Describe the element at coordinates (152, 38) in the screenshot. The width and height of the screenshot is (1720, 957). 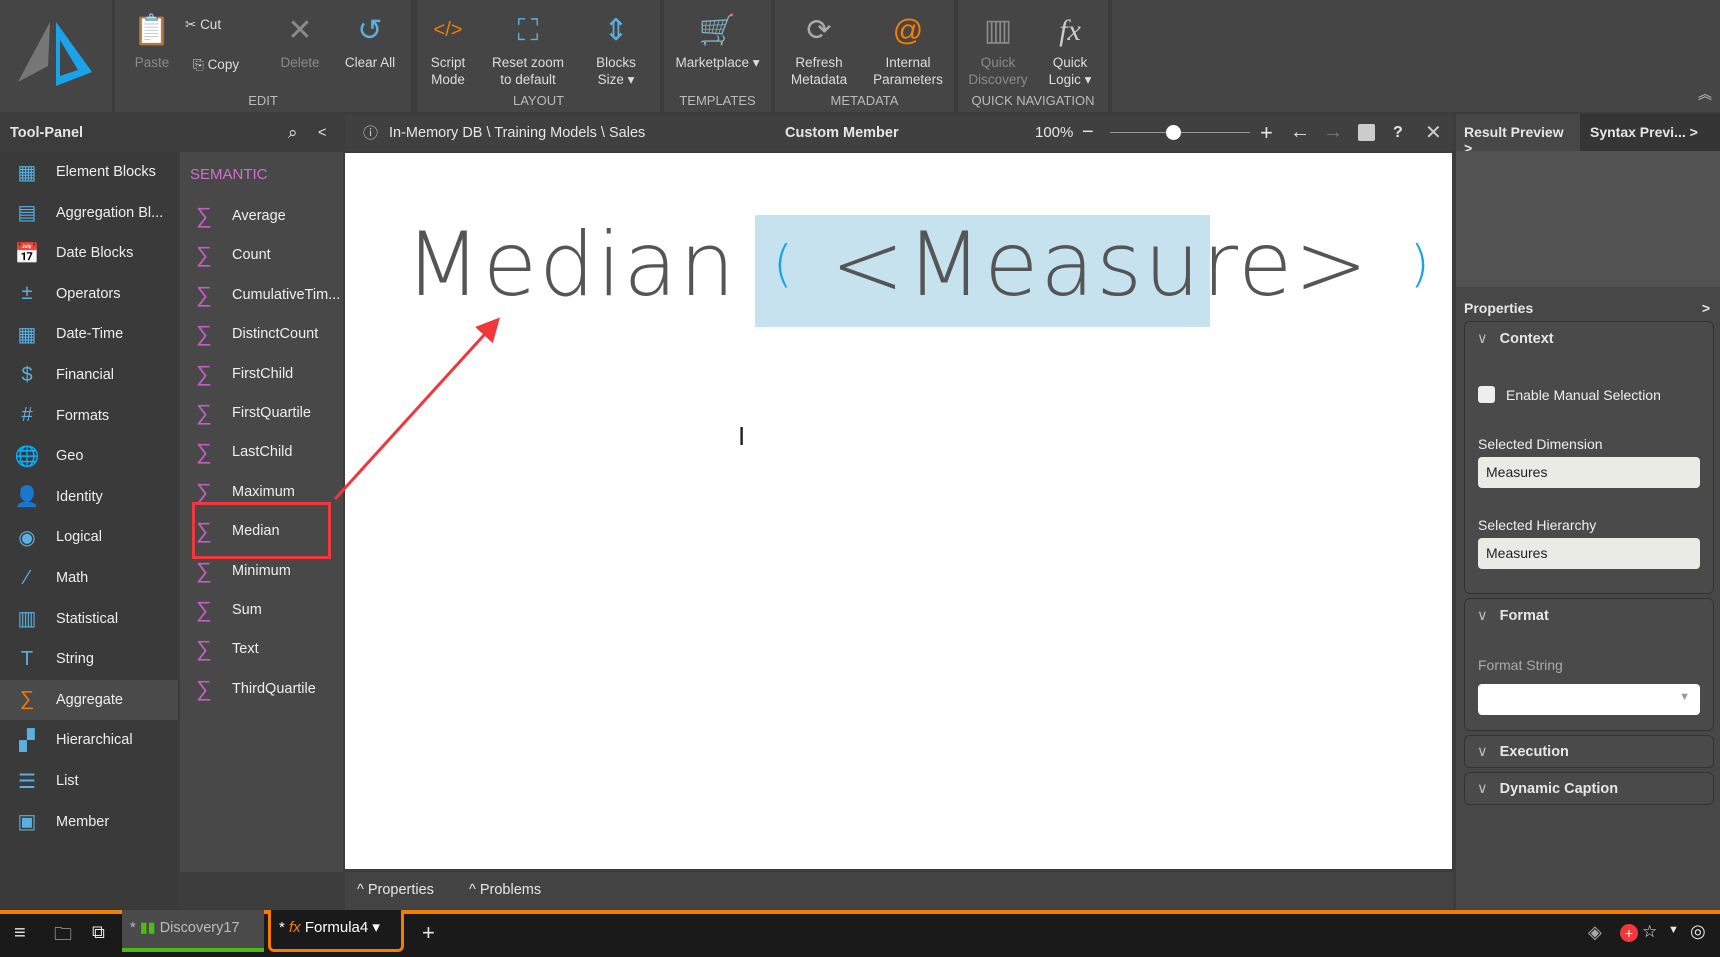
I see `paste-button: 📋 Paste` at that location.